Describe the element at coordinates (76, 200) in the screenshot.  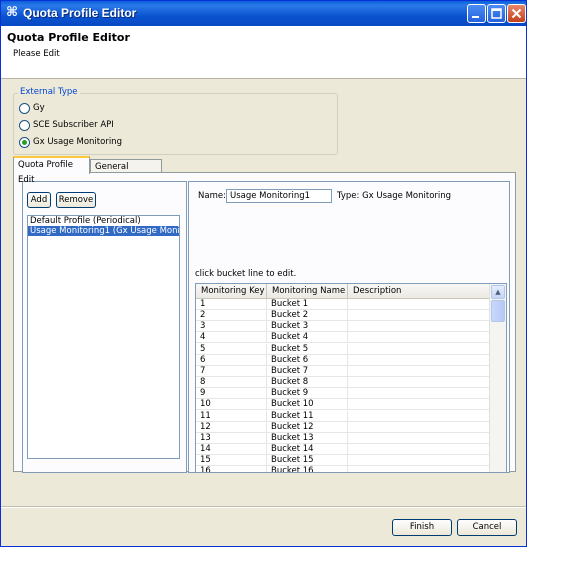
I see `remove-button: Remove` at that location.